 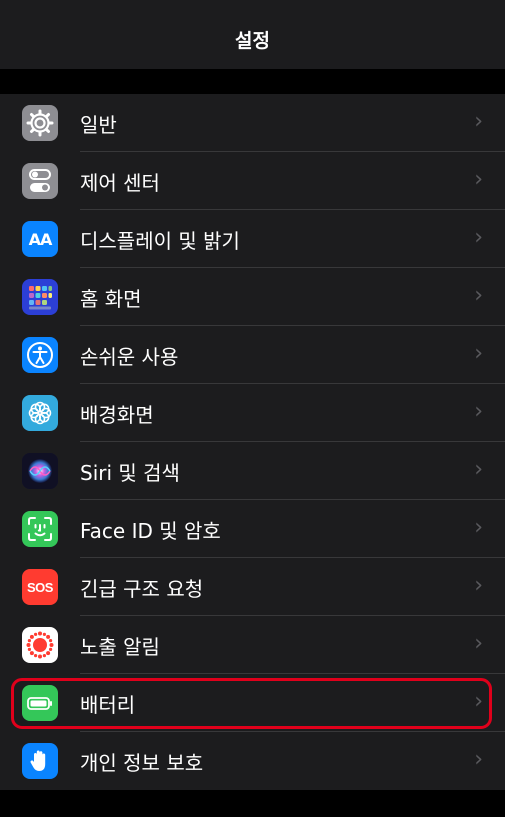 I want to click on settings-item-label: 제어 센터, so click(x=120, y=182).